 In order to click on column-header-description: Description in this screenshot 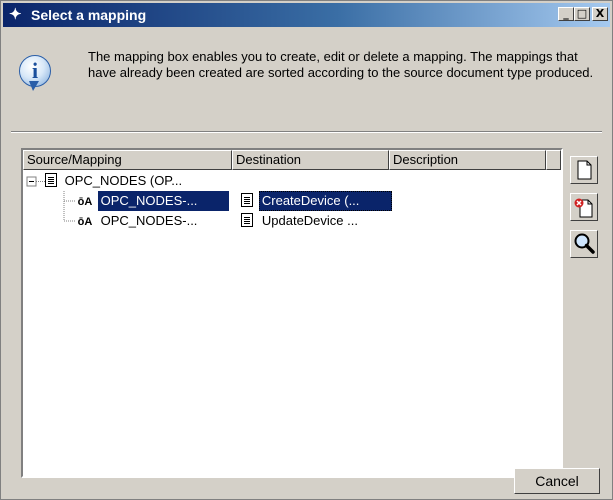, I will do `click(467, 160)`.